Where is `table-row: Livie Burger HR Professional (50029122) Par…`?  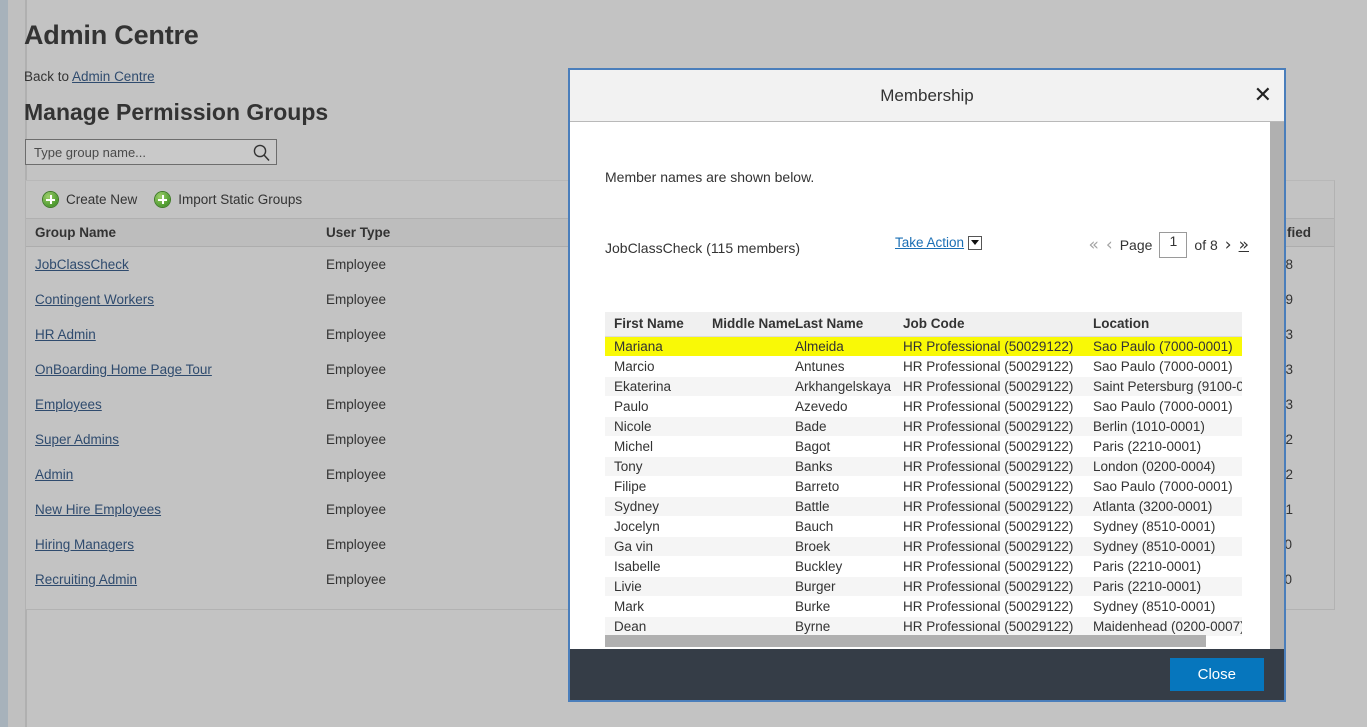 table-row: Livie Burger HR Professional (50029122) Par… is located at coordinates (923, 586).